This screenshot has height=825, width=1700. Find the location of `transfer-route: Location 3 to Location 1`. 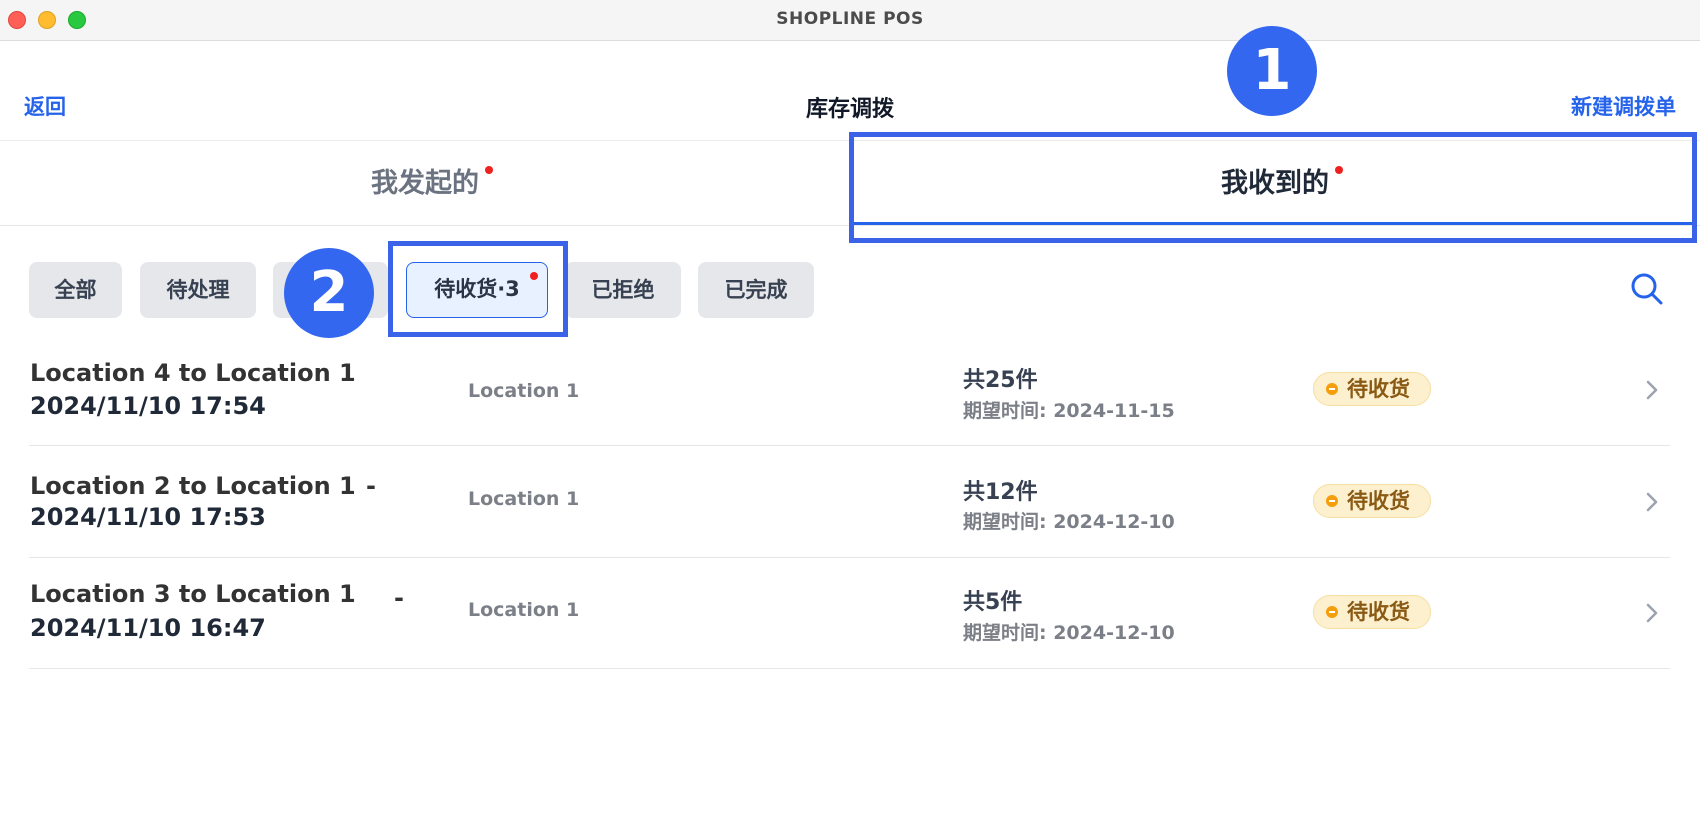

transfer-route: Location 3 to Location 1 is located at coordinates (193, 594).